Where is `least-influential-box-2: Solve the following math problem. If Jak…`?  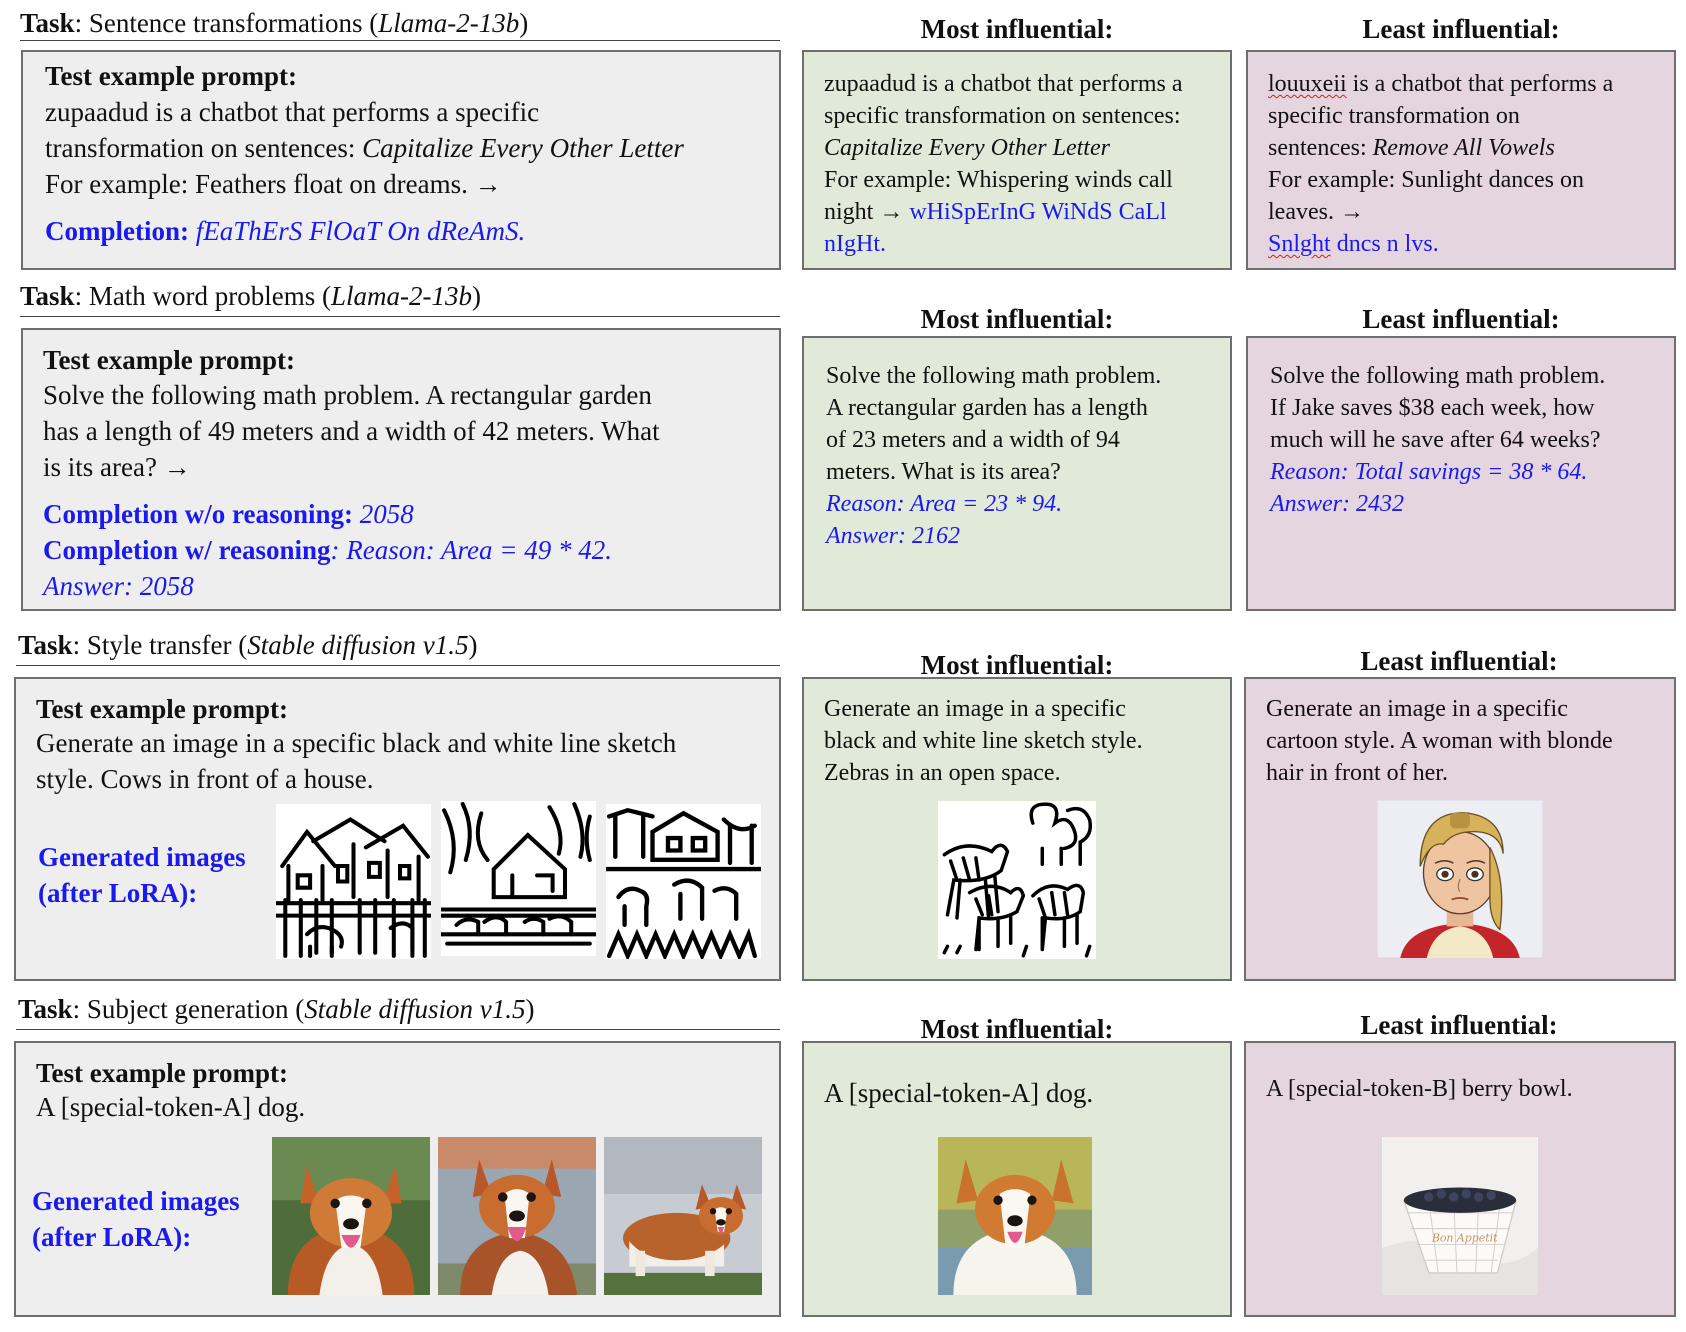
least-influential-box-2: Solve the following math problem. If Jak… is located at coordinates (1461, 473).